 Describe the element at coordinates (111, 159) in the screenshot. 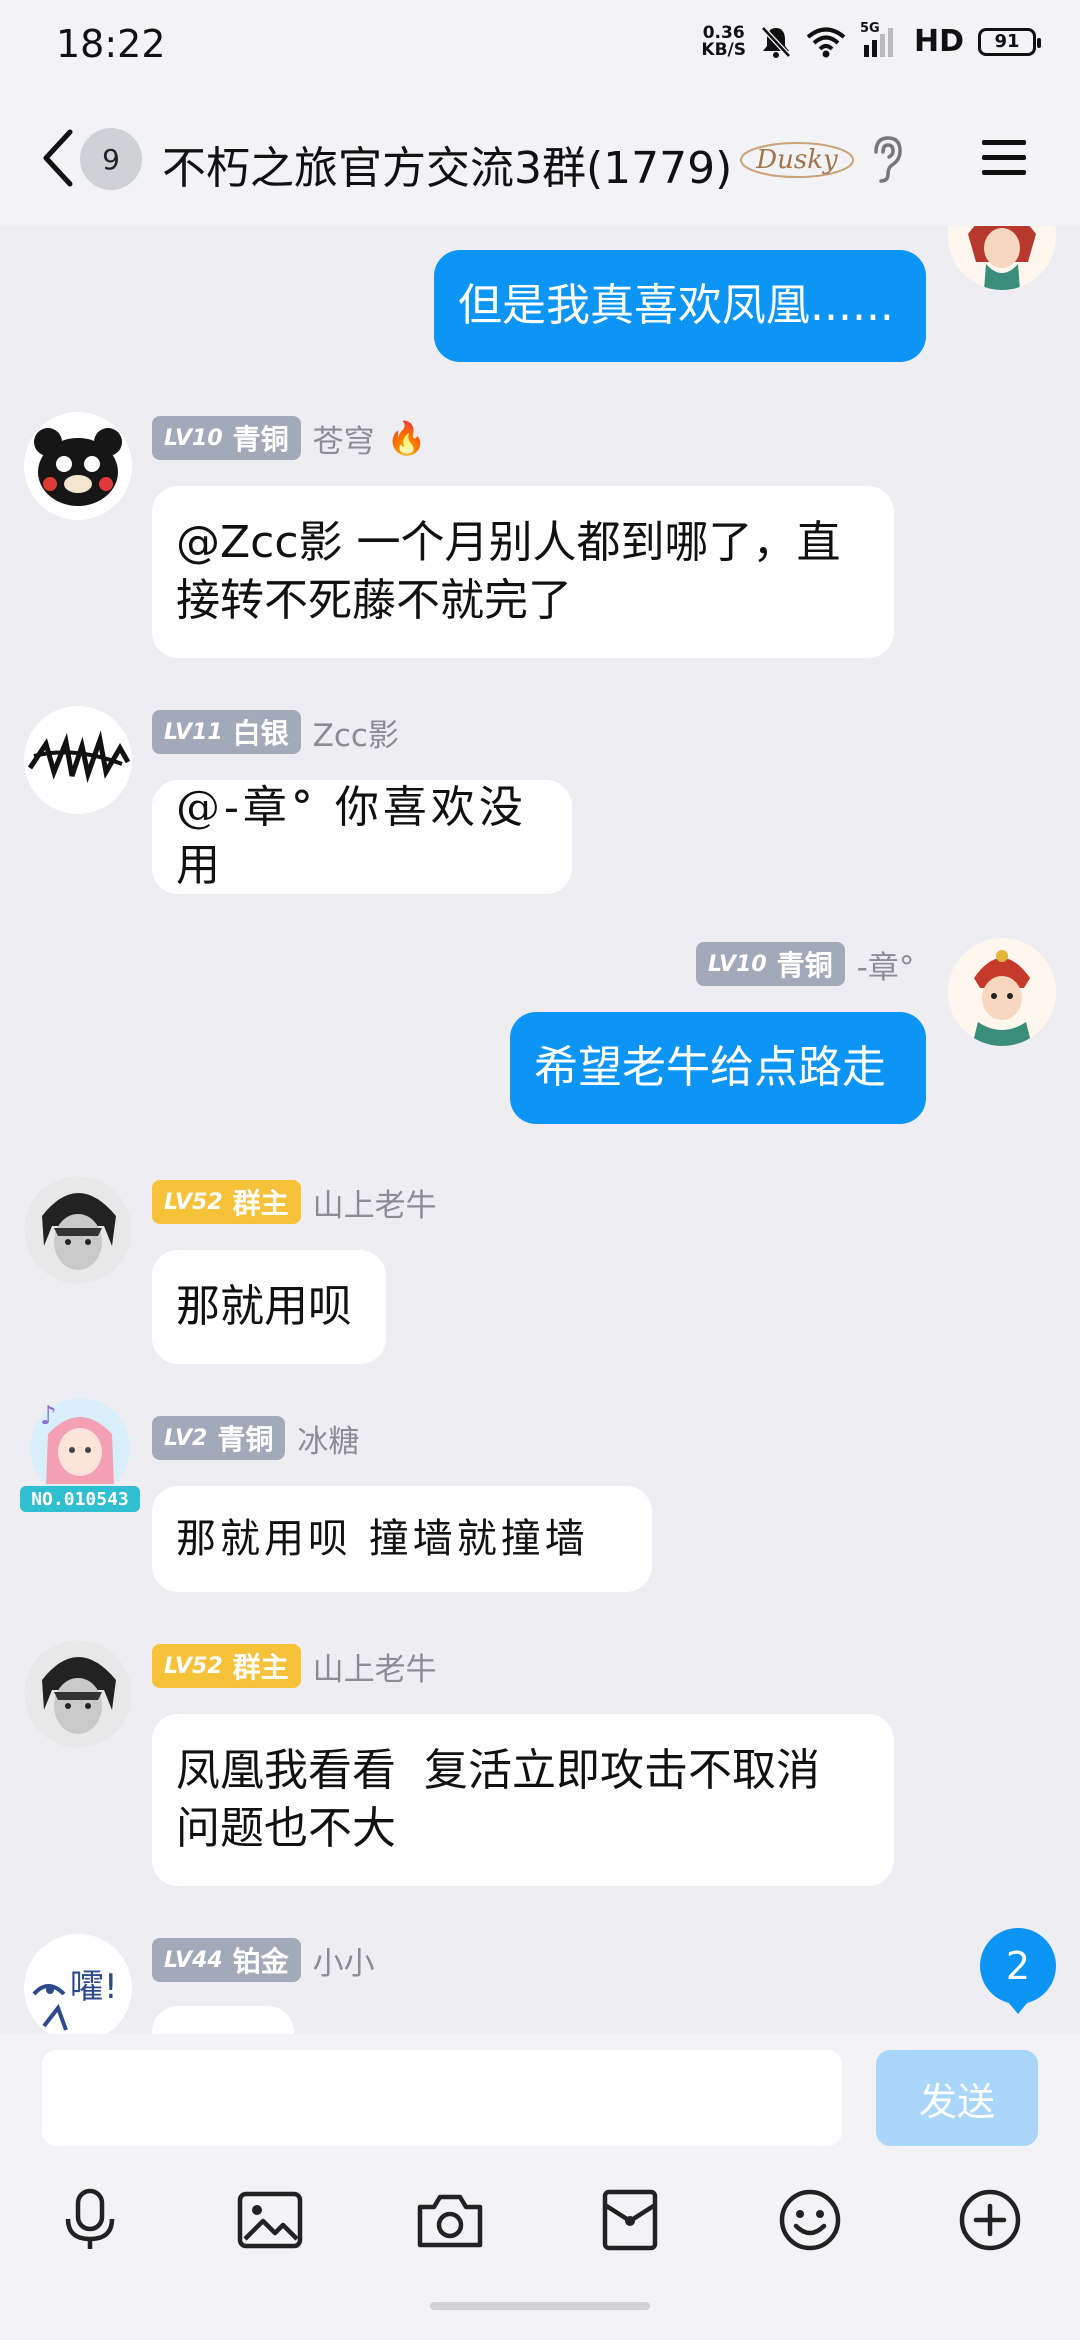

I see `unread-count-badge: 9` at that location.